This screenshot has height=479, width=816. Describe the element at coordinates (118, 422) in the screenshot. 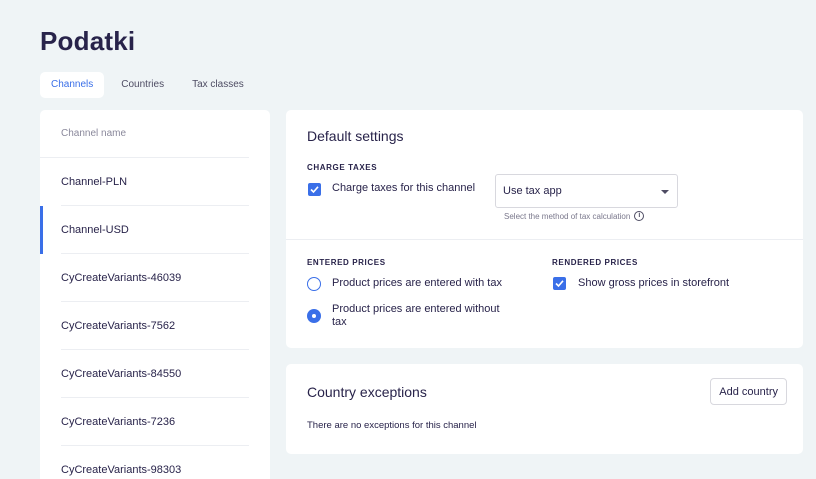

I see `channel-item-label: CyCreateVariants-7236` at that location.